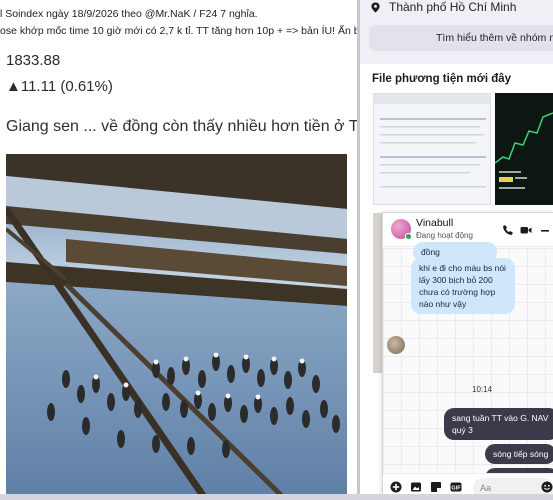 This screenshot has width=553, height=500. Describe the element at coordinates (396, 345) in the screenshot. I see `avatar` at that location.